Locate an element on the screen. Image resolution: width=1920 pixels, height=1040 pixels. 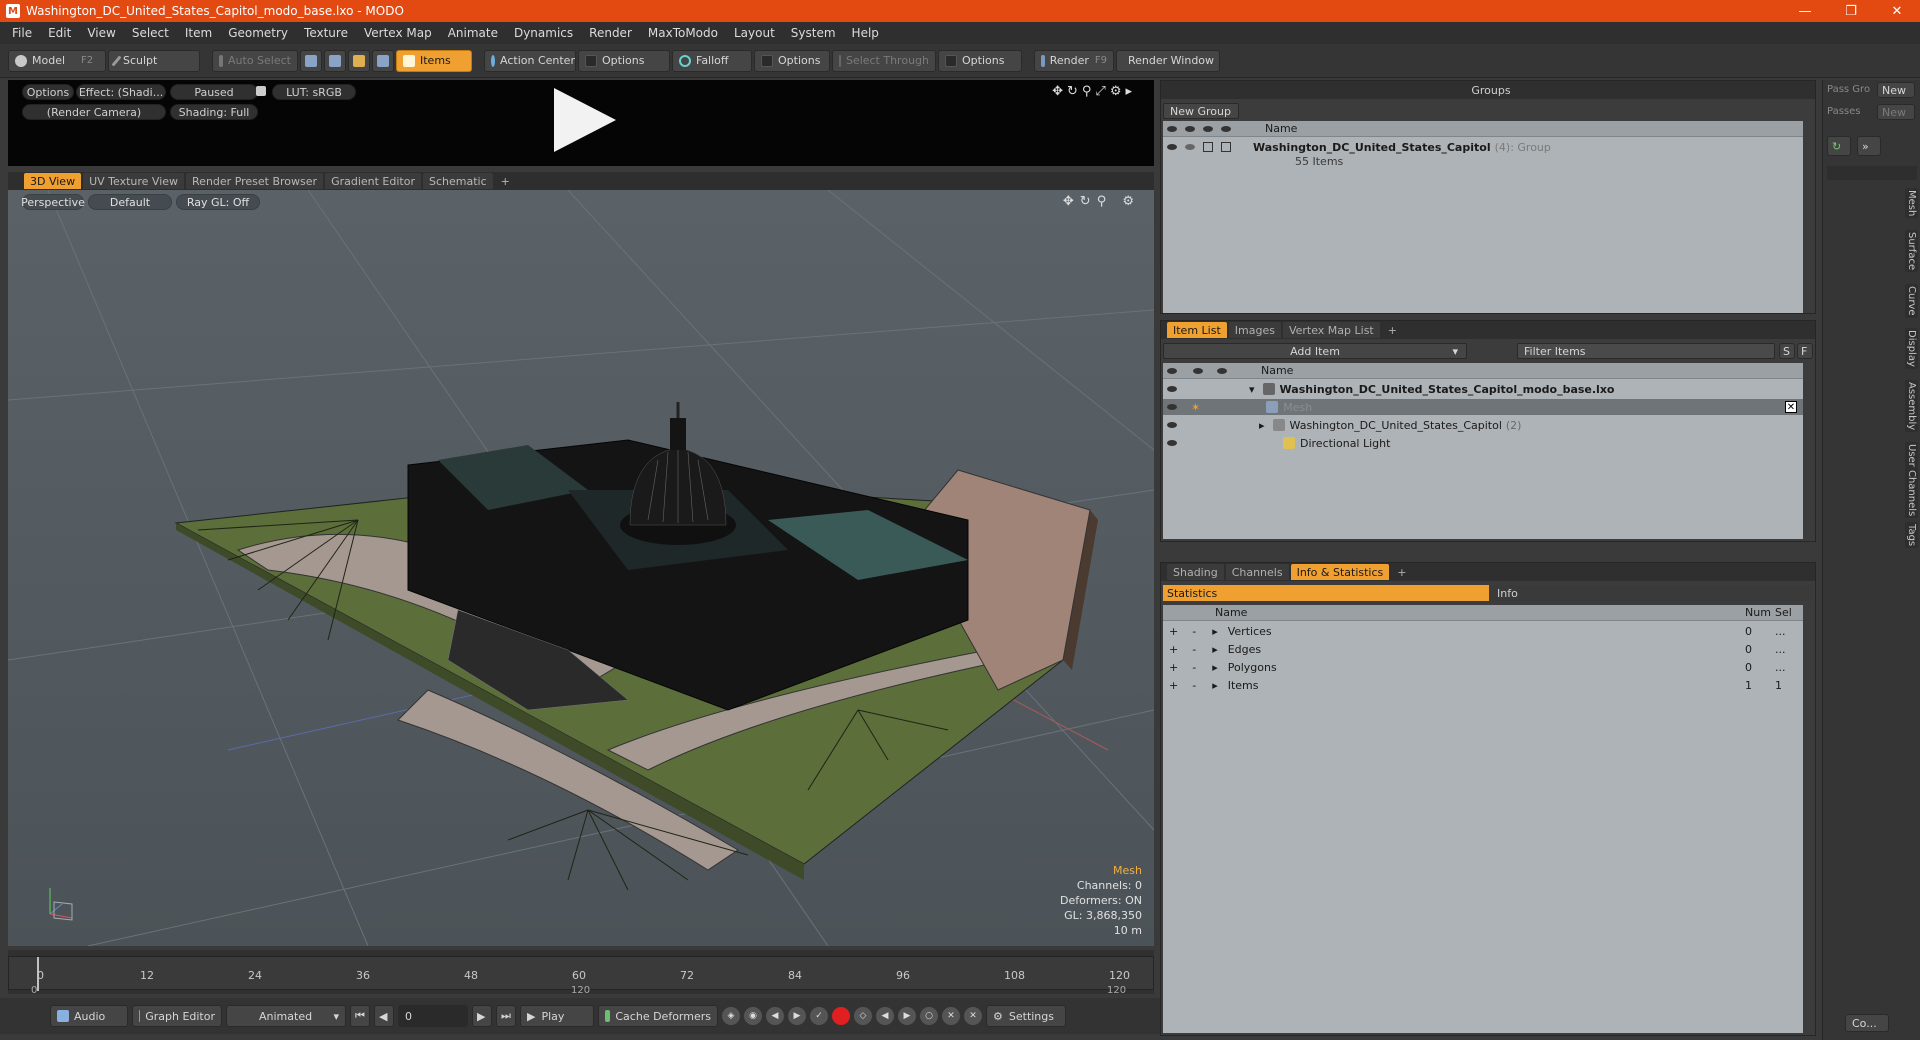
preview-nav-icons: ✥↻⚲⤢⚙▸ is located at coordinates (1094, 91).